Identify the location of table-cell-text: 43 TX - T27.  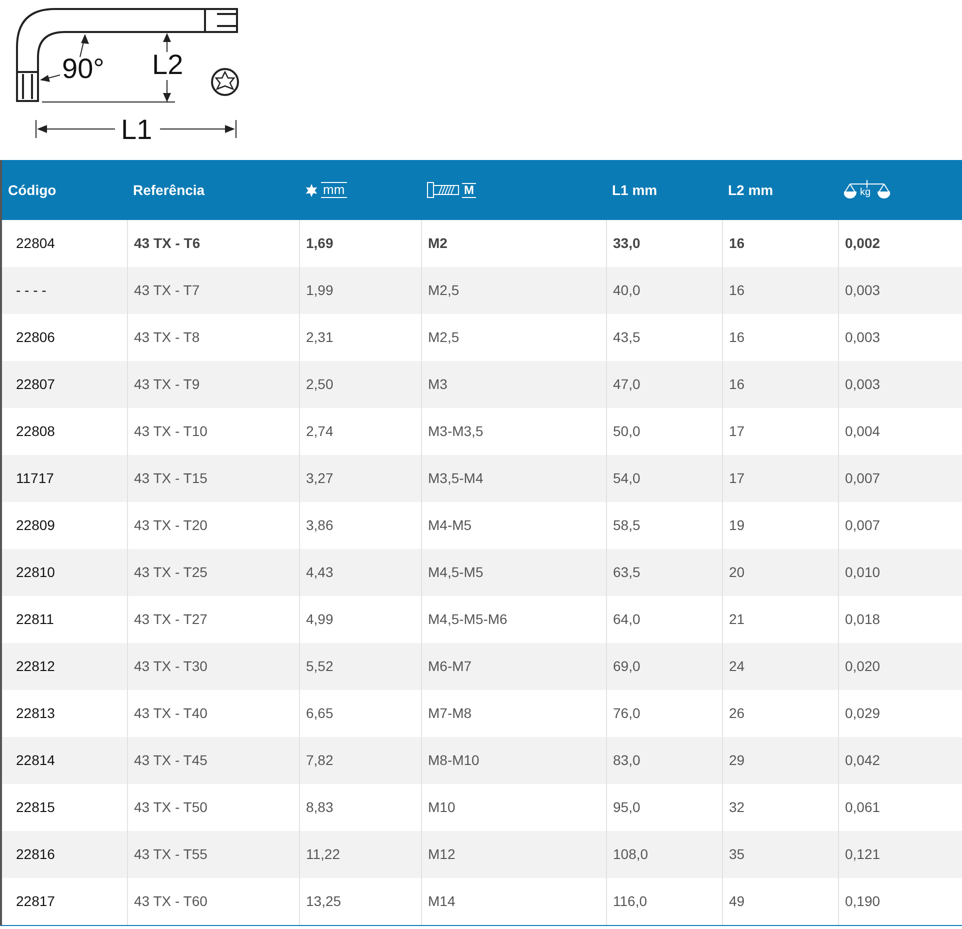
(171, 619).